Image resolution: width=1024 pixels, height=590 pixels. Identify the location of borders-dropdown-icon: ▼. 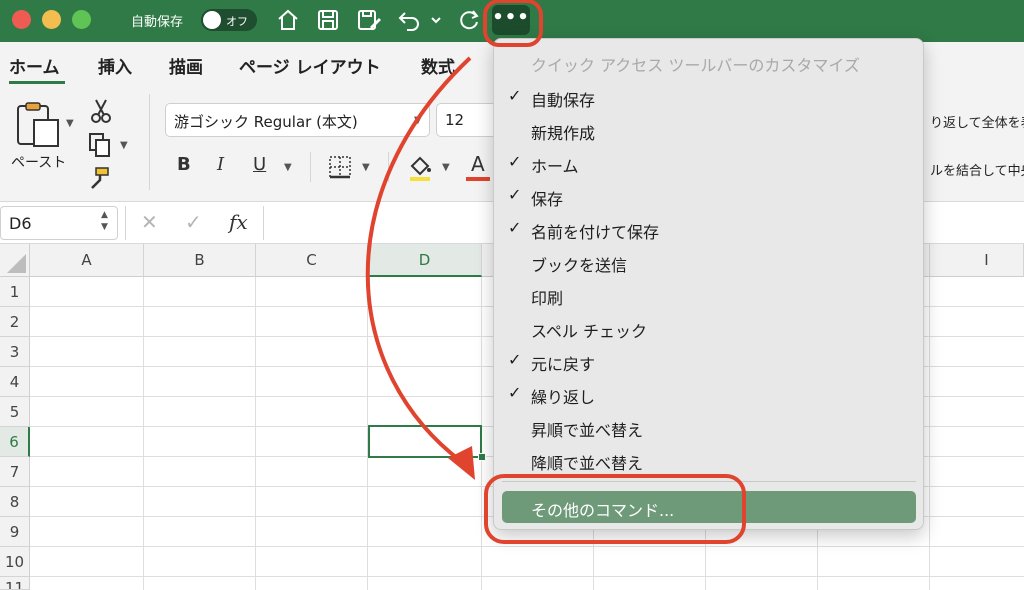
(366, 167).